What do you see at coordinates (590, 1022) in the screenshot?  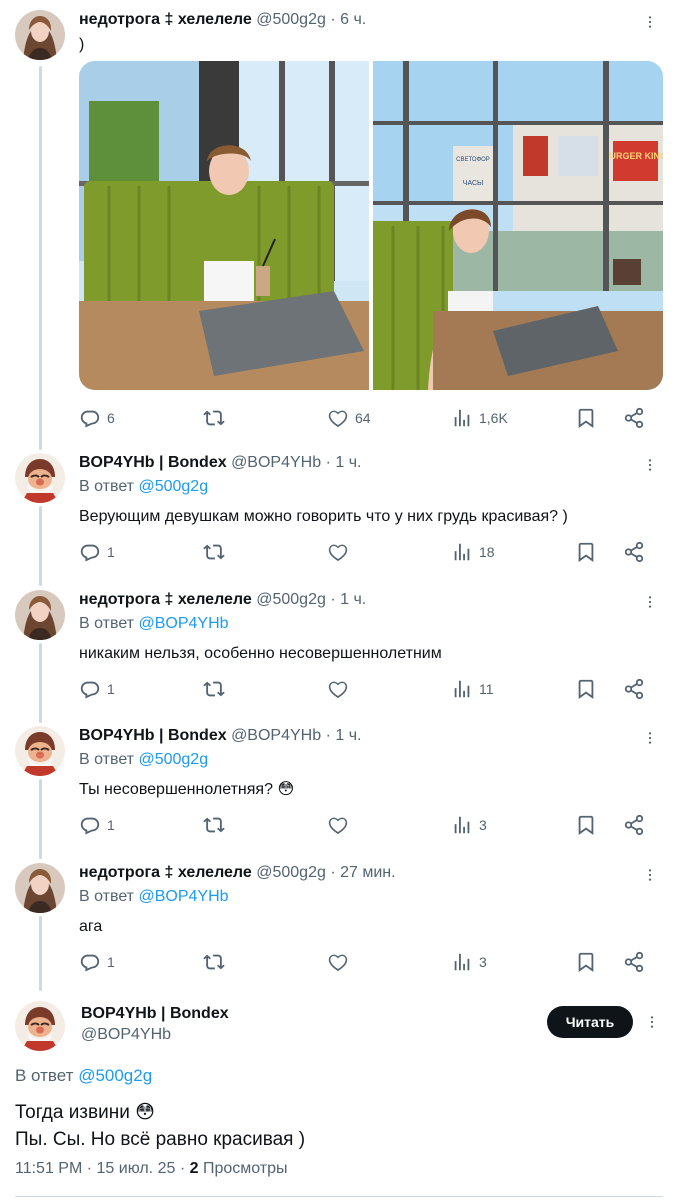 I see `follow-button: Читать` at bounding box center [590, 1022].